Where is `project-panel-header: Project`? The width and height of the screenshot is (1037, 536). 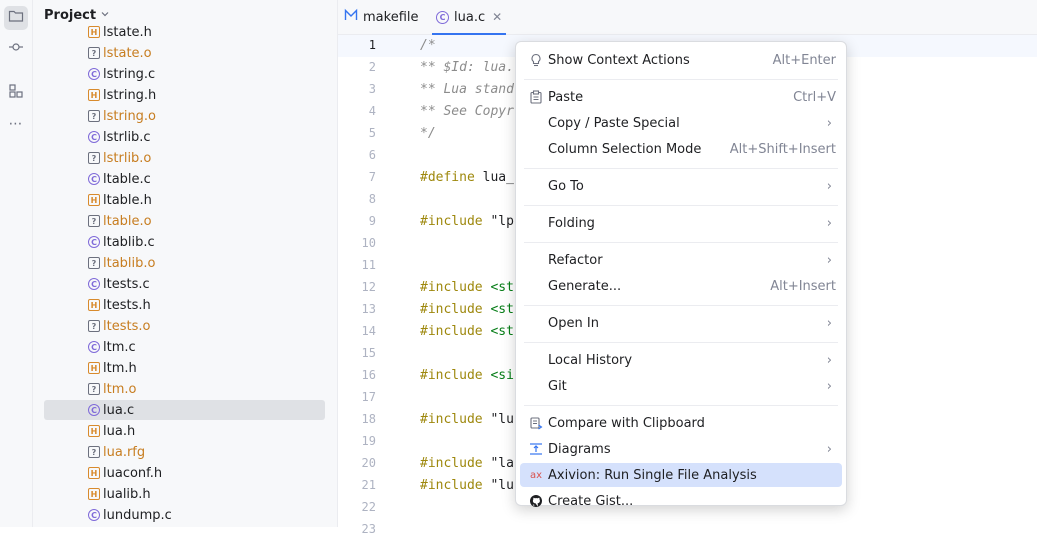
project-panel-header: Project is located at coordinates (77, 15).